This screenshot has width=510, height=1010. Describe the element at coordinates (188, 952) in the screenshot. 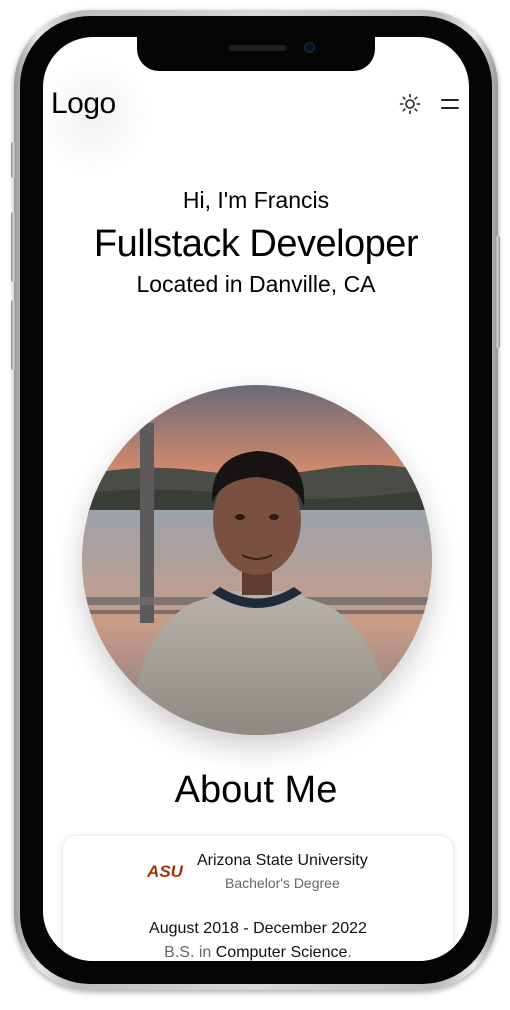

I see `degree-prefix: B.S. in` at that location.